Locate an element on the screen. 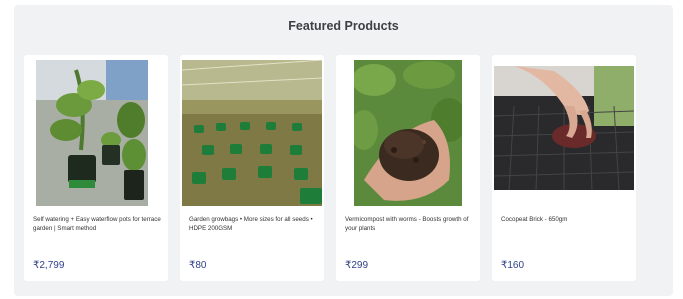  section-title: Featured Products is located at coordinates (343, 26).